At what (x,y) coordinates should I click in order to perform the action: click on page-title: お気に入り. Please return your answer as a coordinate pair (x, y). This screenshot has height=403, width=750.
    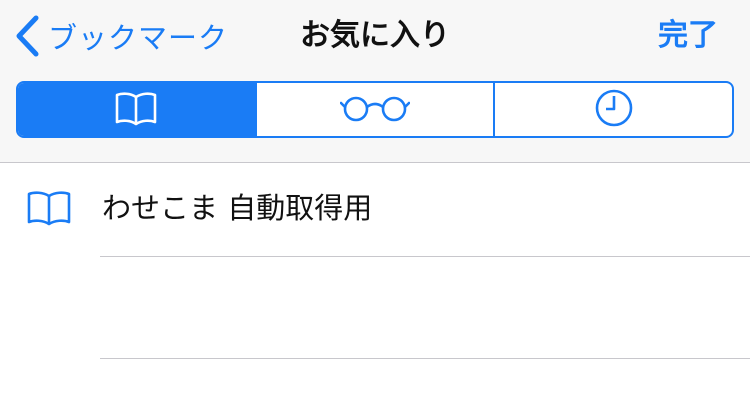
    Looking at the image, I should click on (375, 35).